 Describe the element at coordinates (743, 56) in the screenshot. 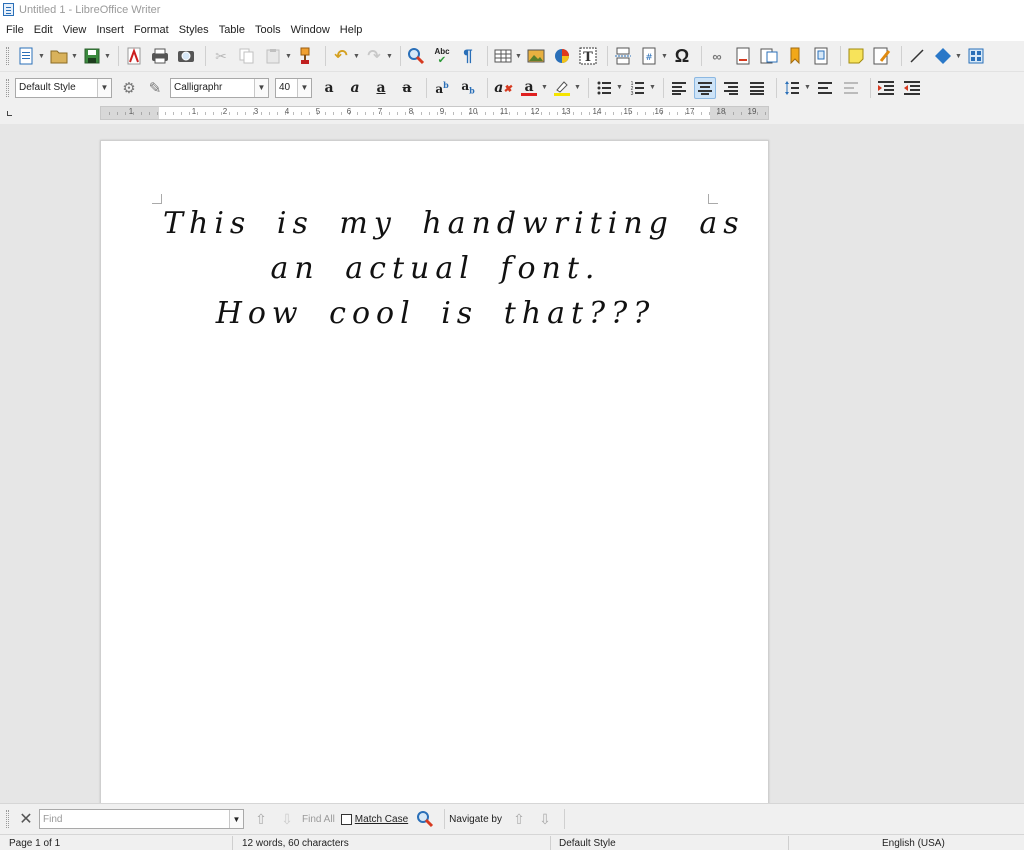

I see `insert-footnote-button` at that location.